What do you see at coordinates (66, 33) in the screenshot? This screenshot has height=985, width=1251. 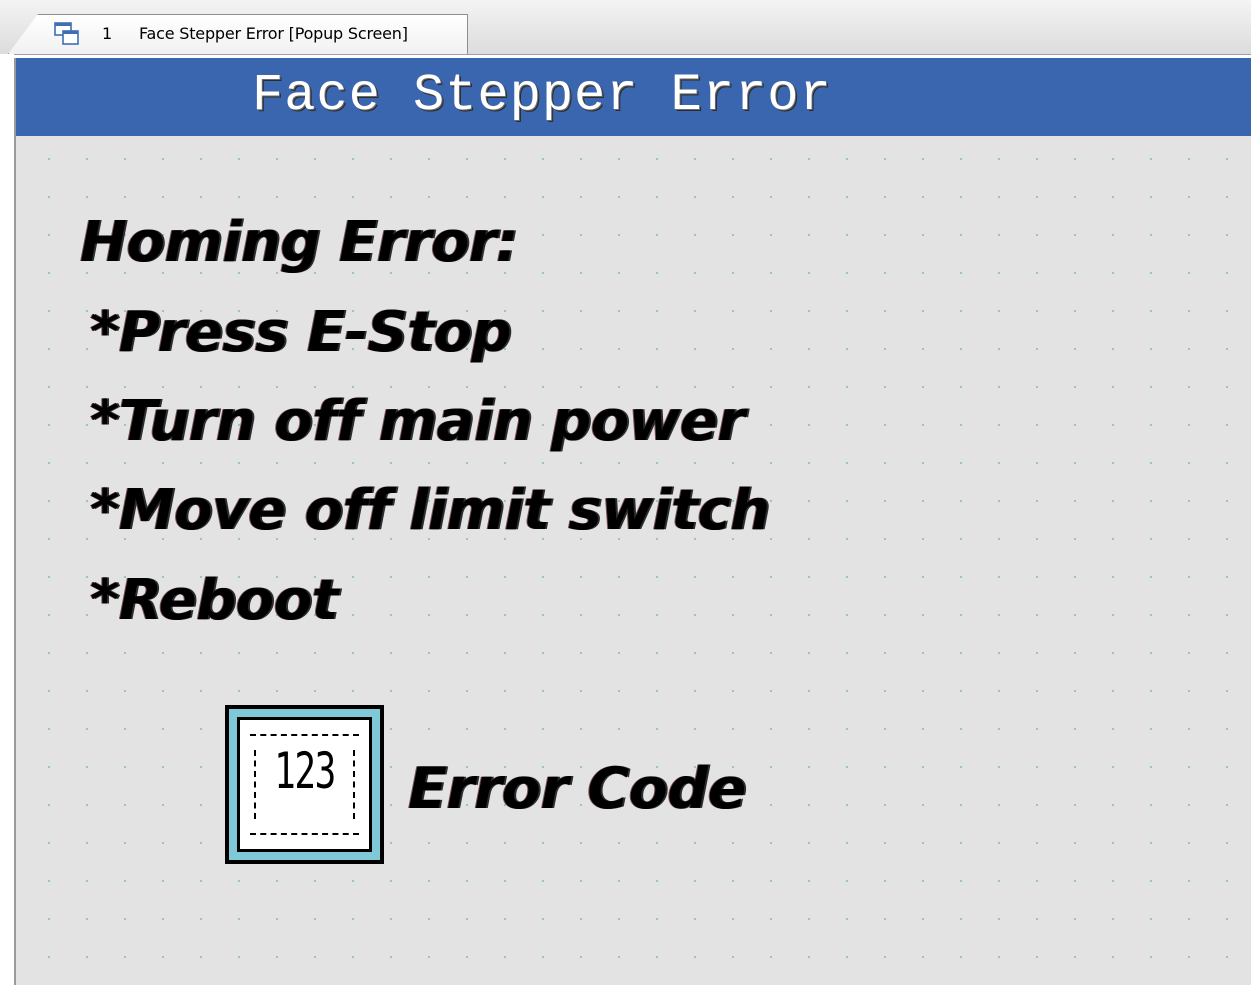 I see `popup-screen-icon` at bounding box center [66, 33].